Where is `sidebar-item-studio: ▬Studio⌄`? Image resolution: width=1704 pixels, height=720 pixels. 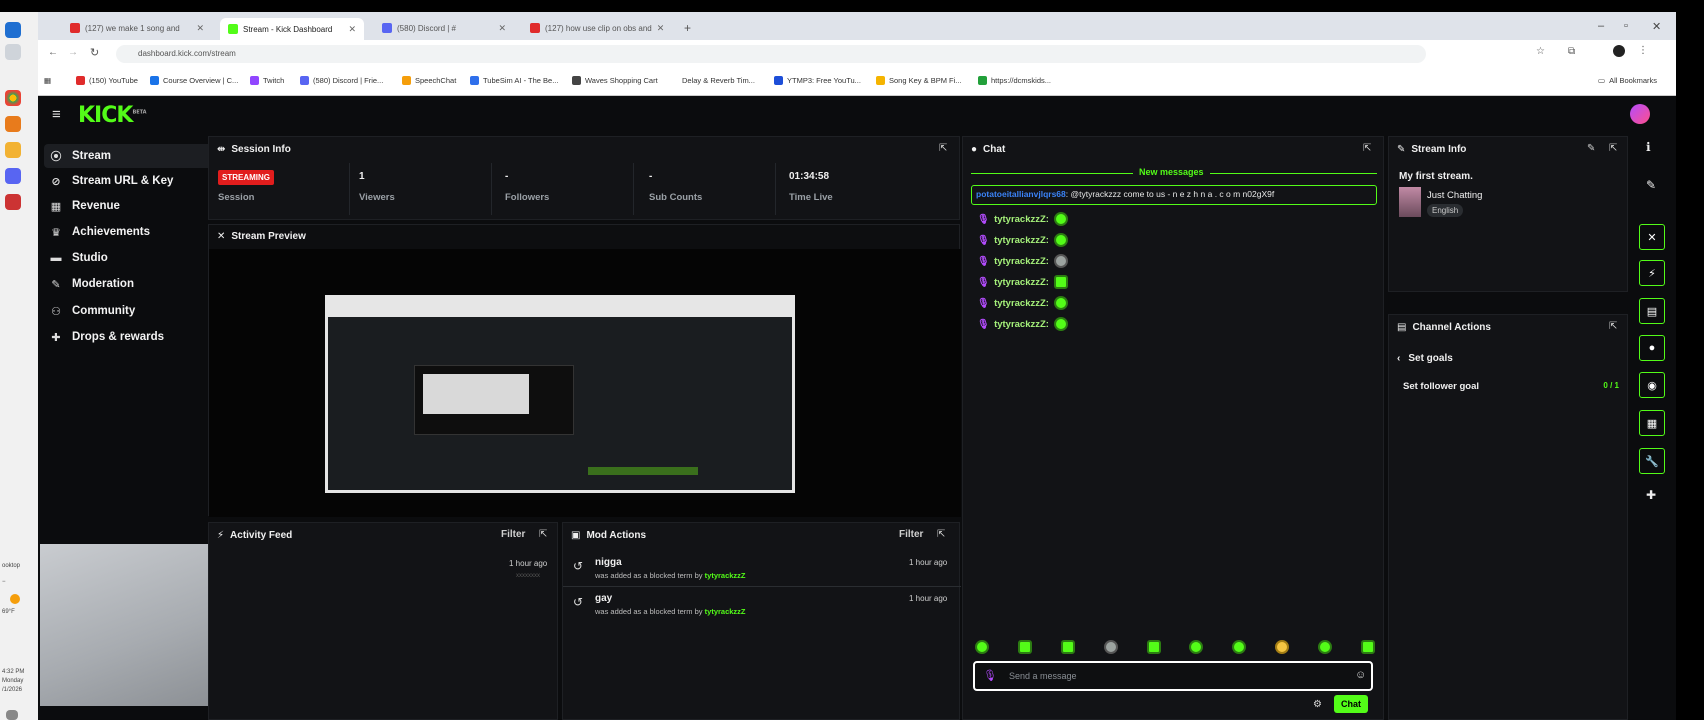
sidebar-item-studio: ▬Studio⌄ is located at coordinates (139, 258).